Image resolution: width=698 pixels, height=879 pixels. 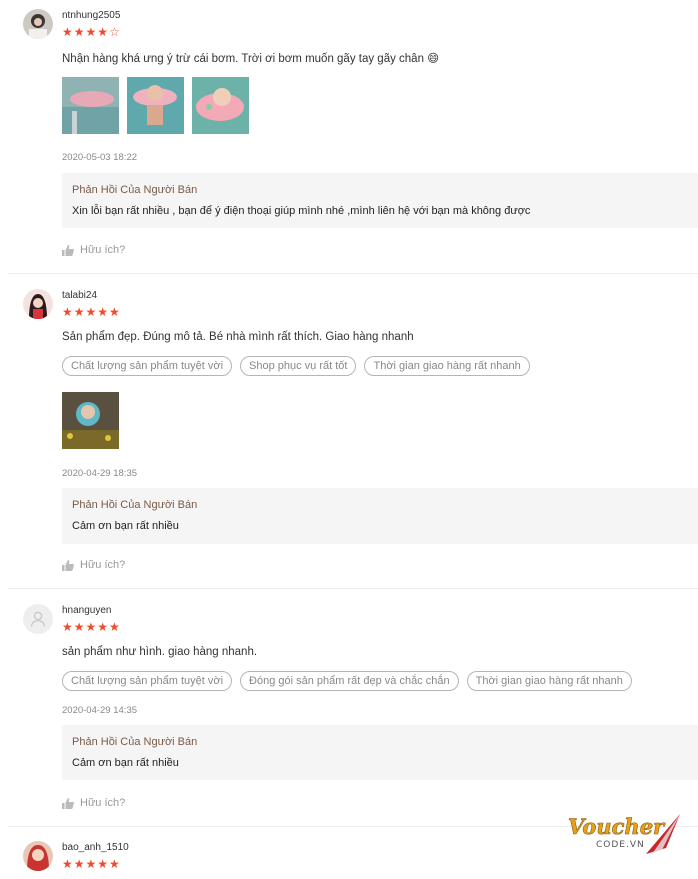 I want to click on review-tag: Đóng gói sản phẩm rất đẹp và chắc chắn, so click(x=349, y=681).